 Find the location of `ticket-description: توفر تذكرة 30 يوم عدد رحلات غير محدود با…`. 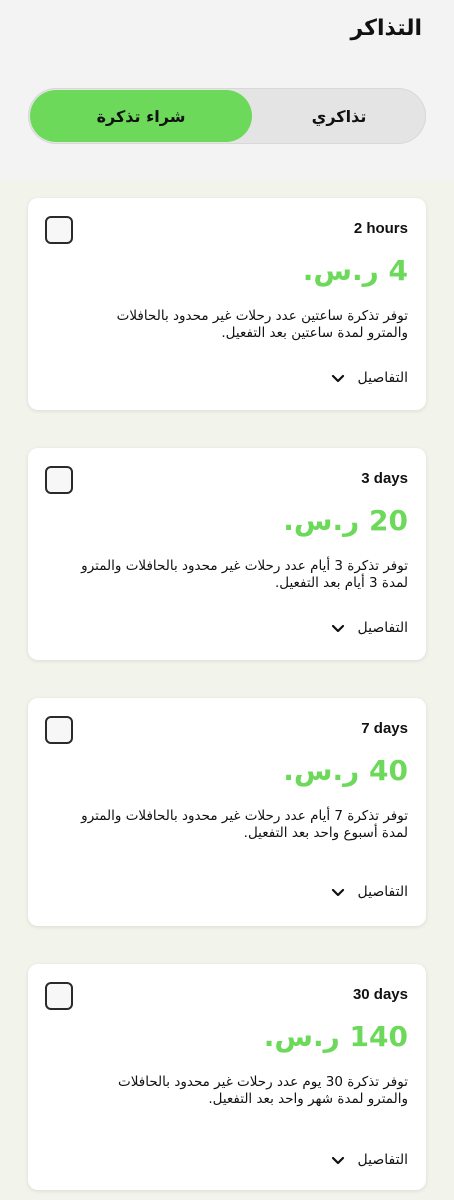

ticket-description: توفر تذكرة 30 يوم عدد رحلات غير محدود با… is located at coordinates (263, 1090).